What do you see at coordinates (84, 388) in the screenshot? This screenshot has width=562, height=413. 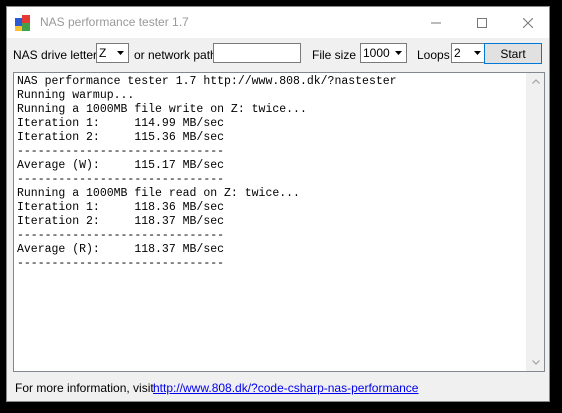 I see `more-info-label: For more information, visit` at bounding box center [84, 388].